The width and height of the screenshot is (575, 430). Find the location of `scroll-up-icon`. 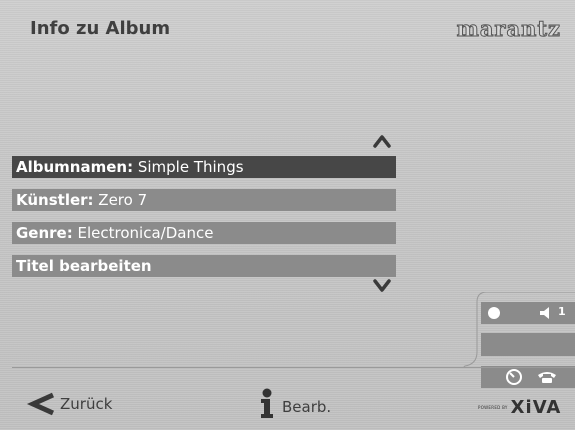

scroll-up-icon is located at coordinates (382, 141).